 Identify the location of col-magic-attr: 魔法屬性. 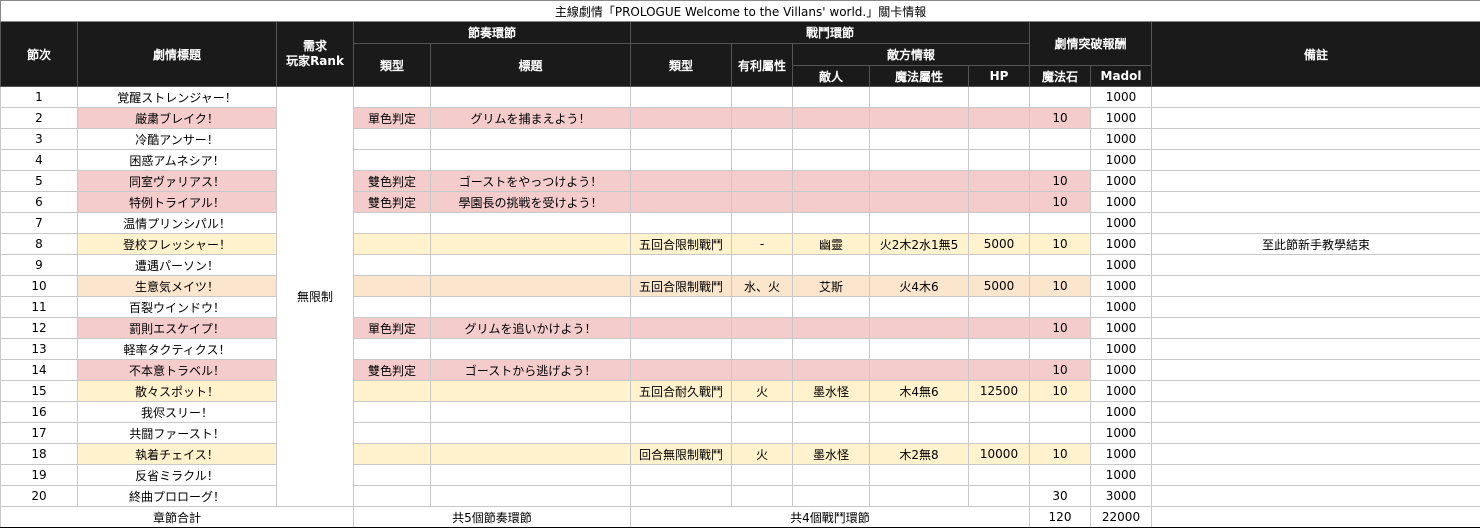
(919, 76).